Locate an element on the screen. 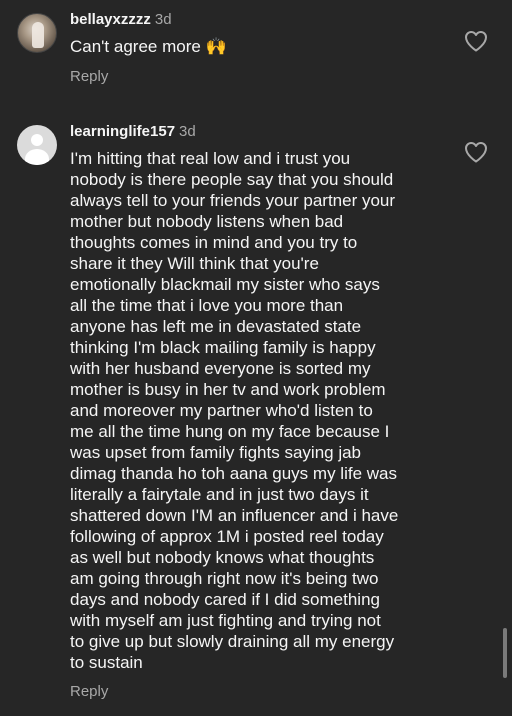 Image resolution: width=512 pixels, height=716 pixels. avatar-figure is located at coordinates (38, 35).